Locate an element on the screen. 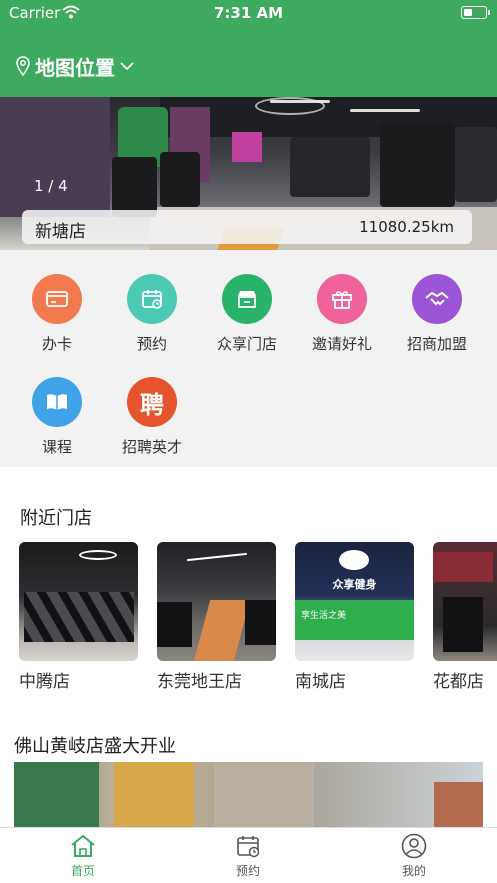  nearby-title: 附近门店 is located at coordinates (56, 518).